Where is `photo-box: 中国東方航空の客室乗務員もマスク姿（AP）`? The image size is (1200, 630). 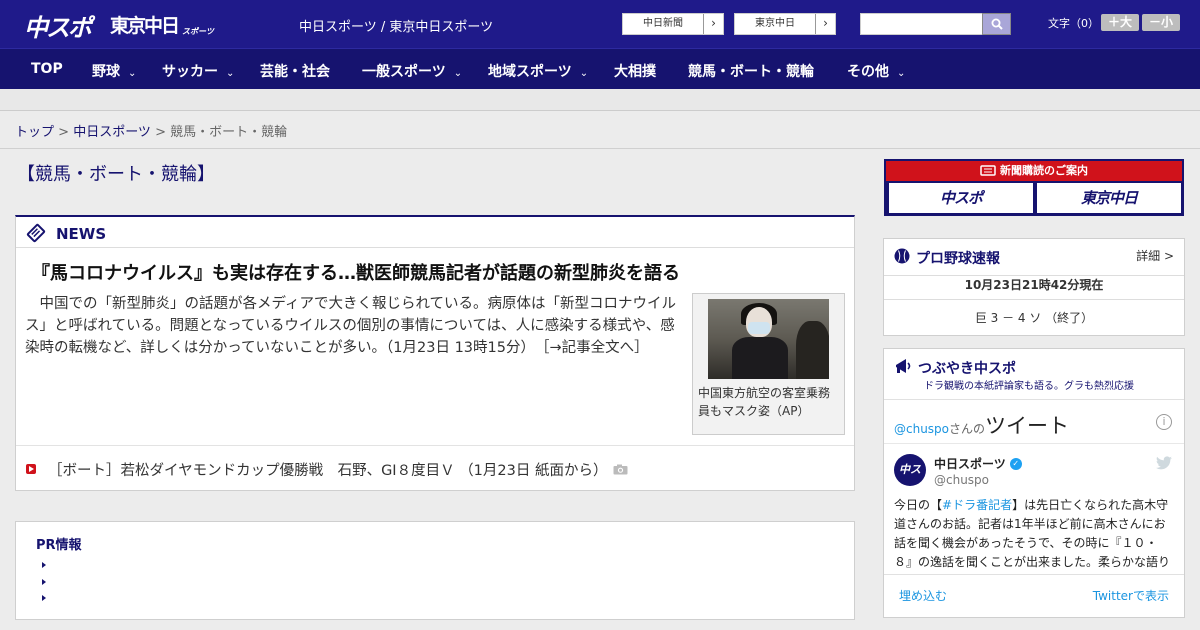 photo-box: 中国東方航空の客室乗務員もマスク姿（AP） is located at coordinates (768, 364).